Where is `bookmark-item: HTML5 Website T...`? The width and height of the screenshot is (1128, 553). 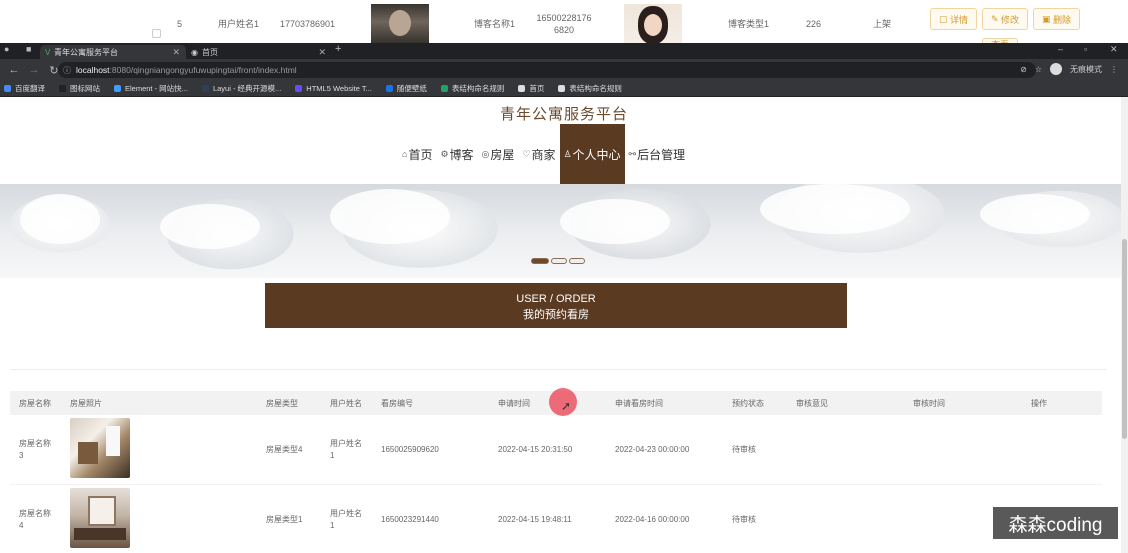
bookmark-item: HTML5 Website T... is located at coordinates (333, 88).